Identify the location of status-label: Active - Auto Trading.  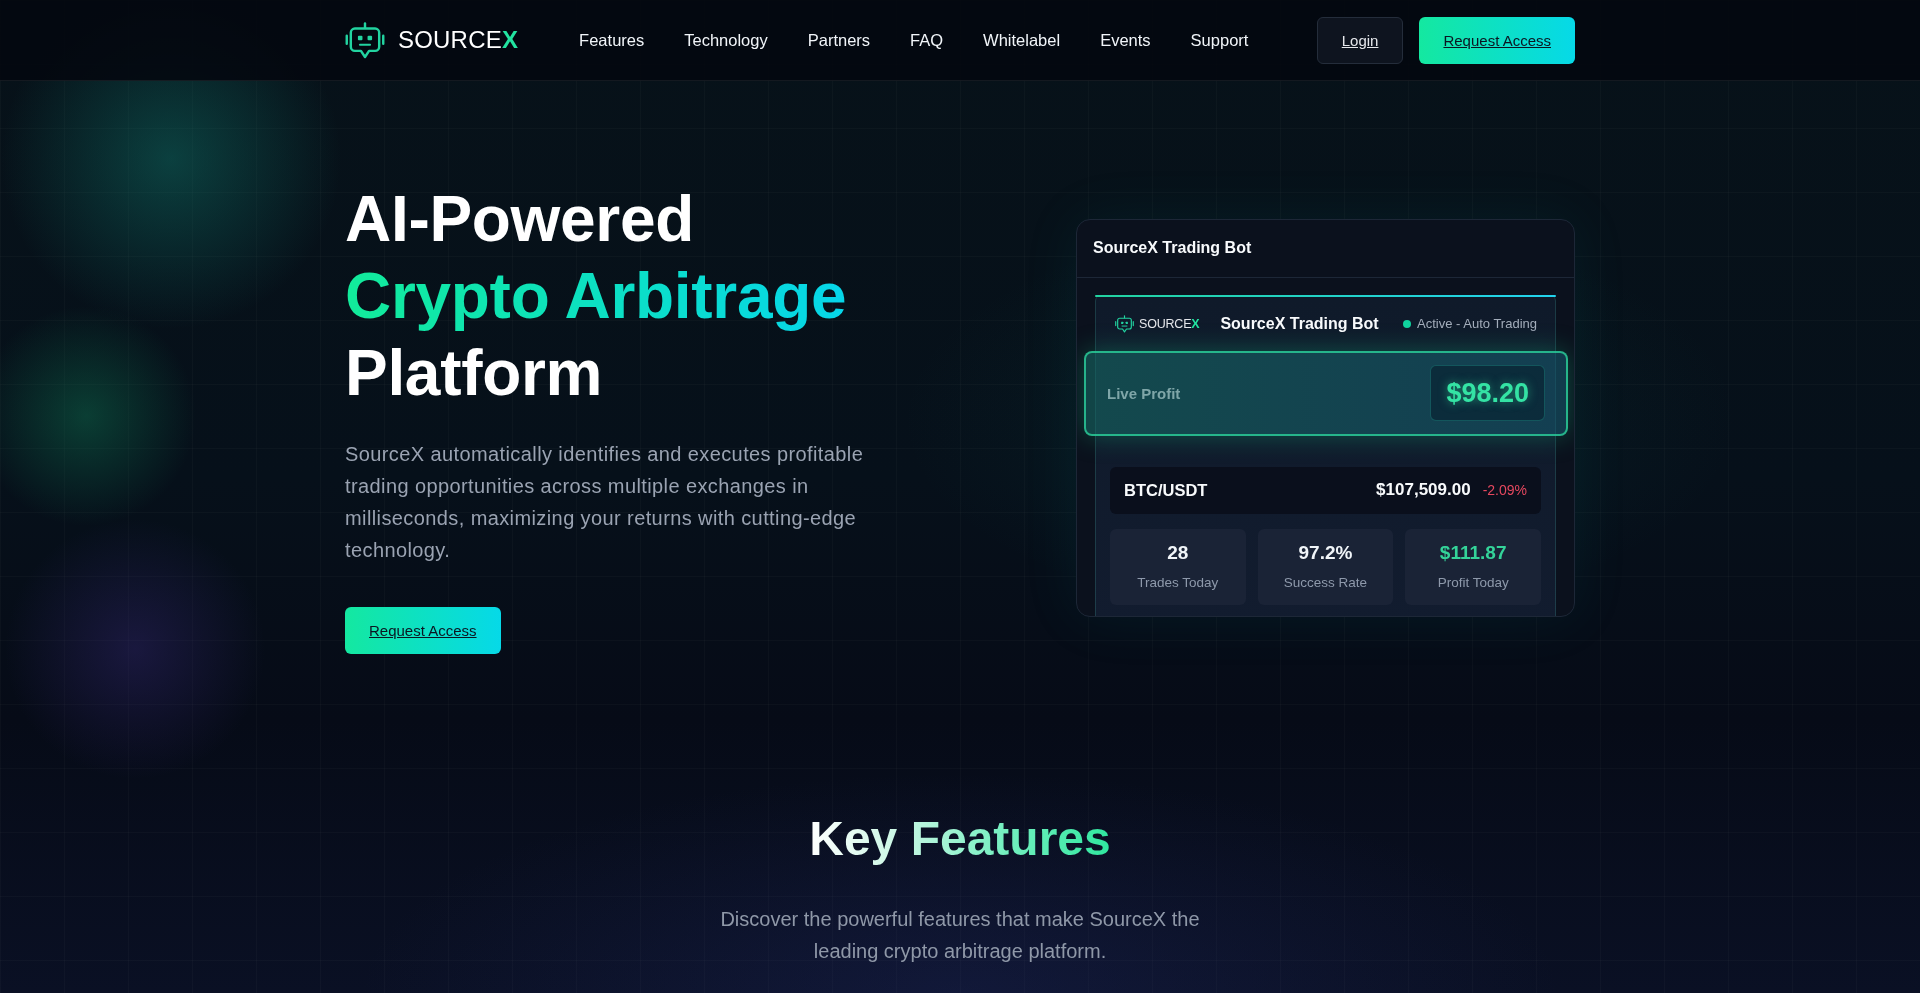
(1477, 323).